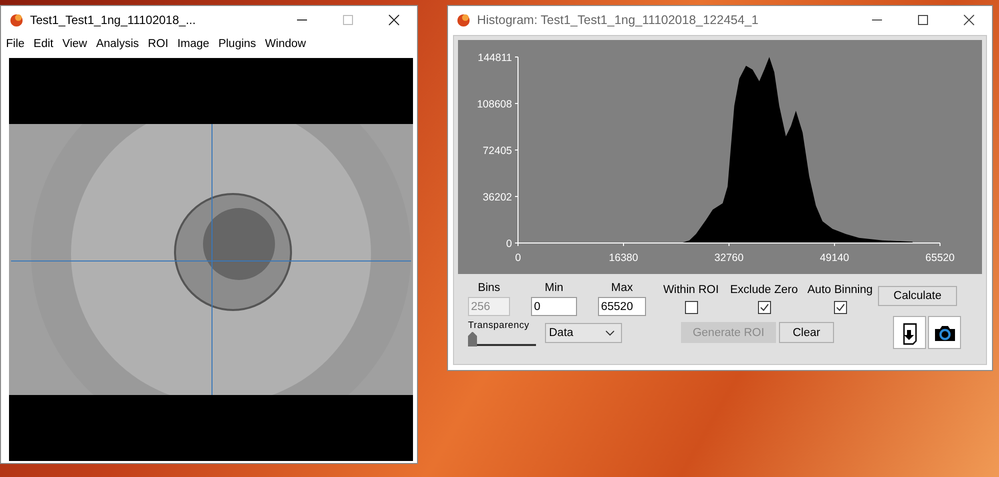  I want to click on x-tick-label: 65520, so click(940, 258).